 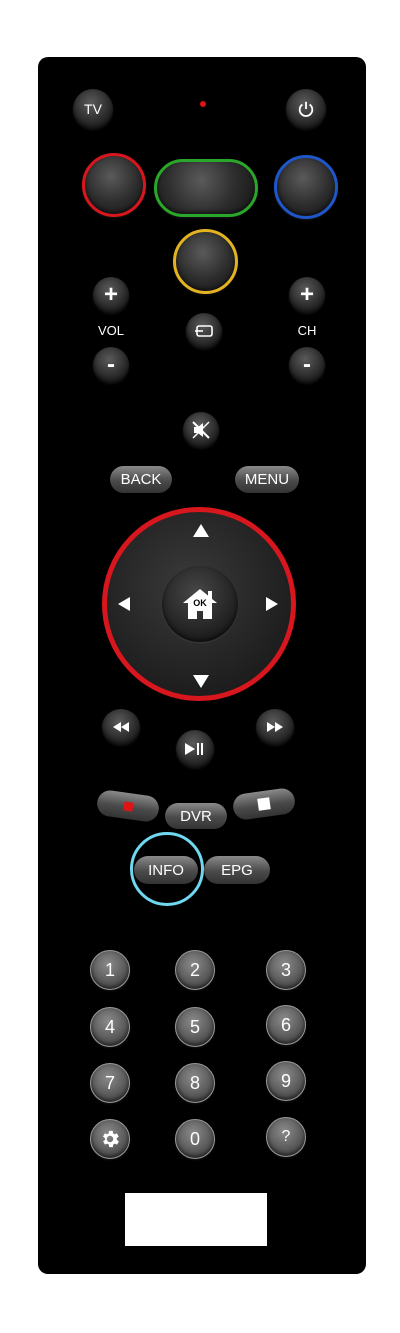 What do you see at coordinates (196, 816) in the screenshot?
I see `dvr-button: DVR` at bounding box center [196, 816].